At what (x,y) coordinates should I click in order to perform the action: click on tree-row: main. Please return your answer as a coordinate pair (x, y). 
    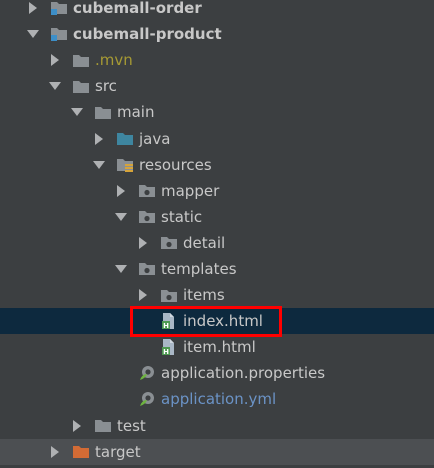
    Looking at the image, I should click on (217, 112).